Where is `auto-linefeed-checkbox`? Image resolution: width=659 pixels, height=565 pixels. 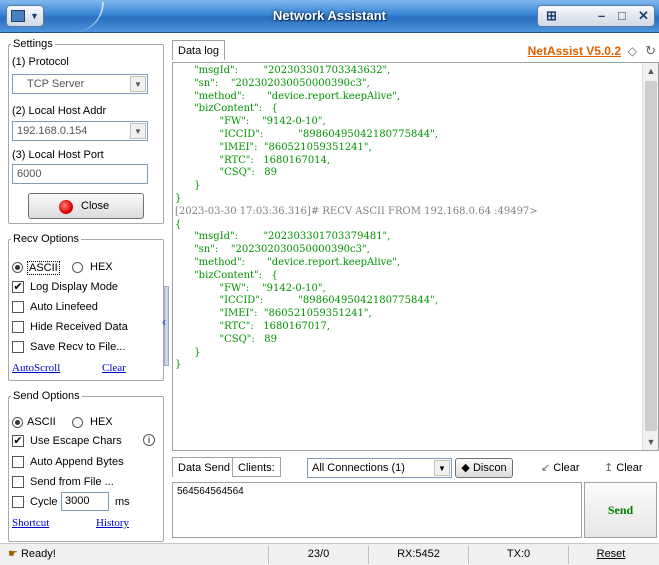 auto-linefeed-checkbox is located at coordinates (18, 307).